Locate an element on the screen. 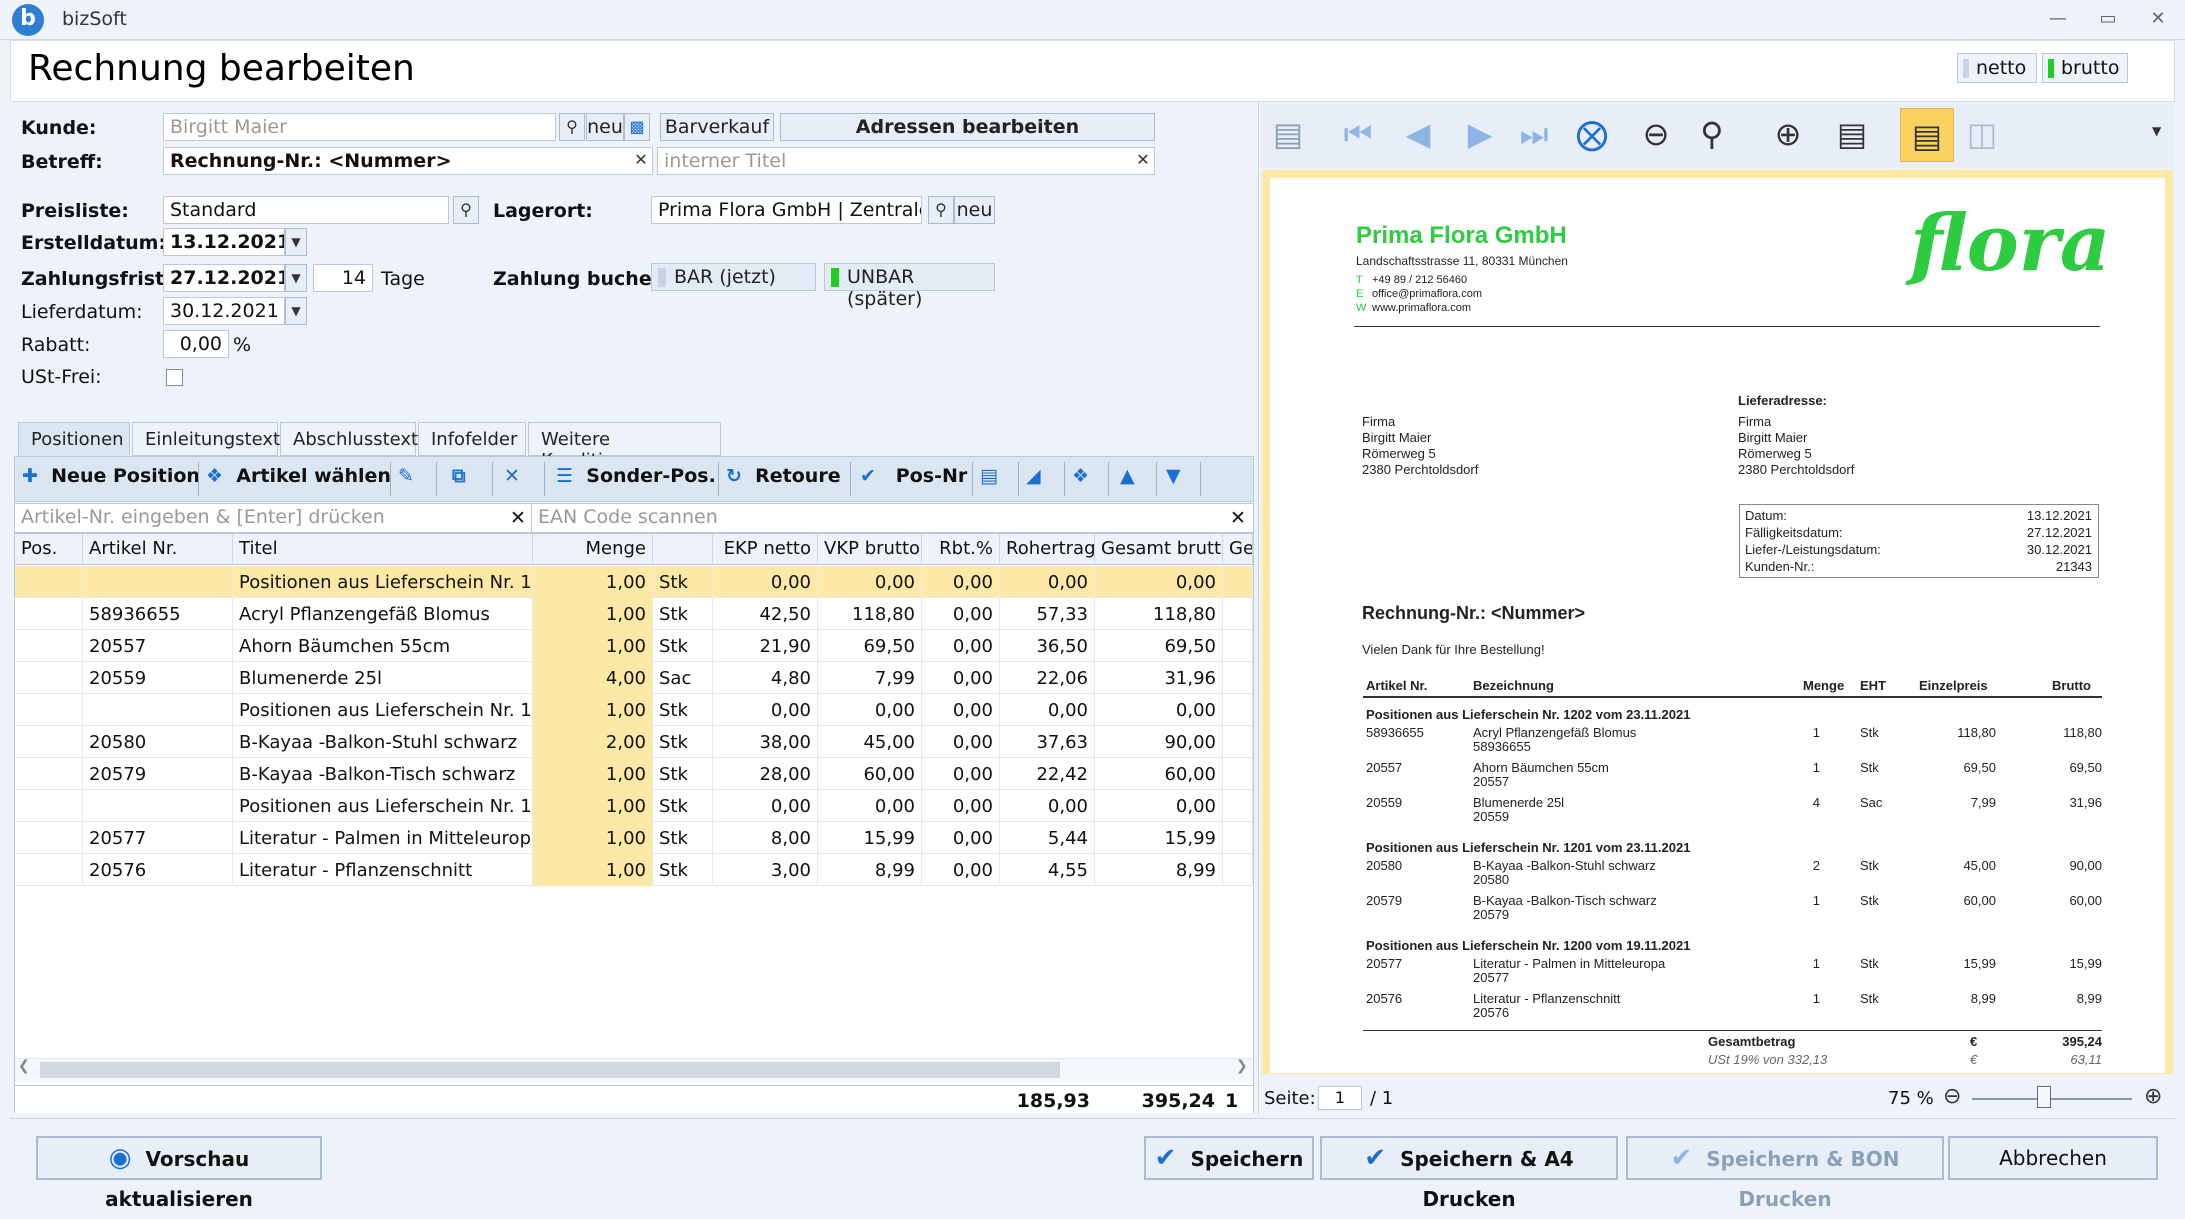 The height and width of the screenshot is (1219, 2185). next-page-icon: ▶ is located at coordinates (1480, 134).